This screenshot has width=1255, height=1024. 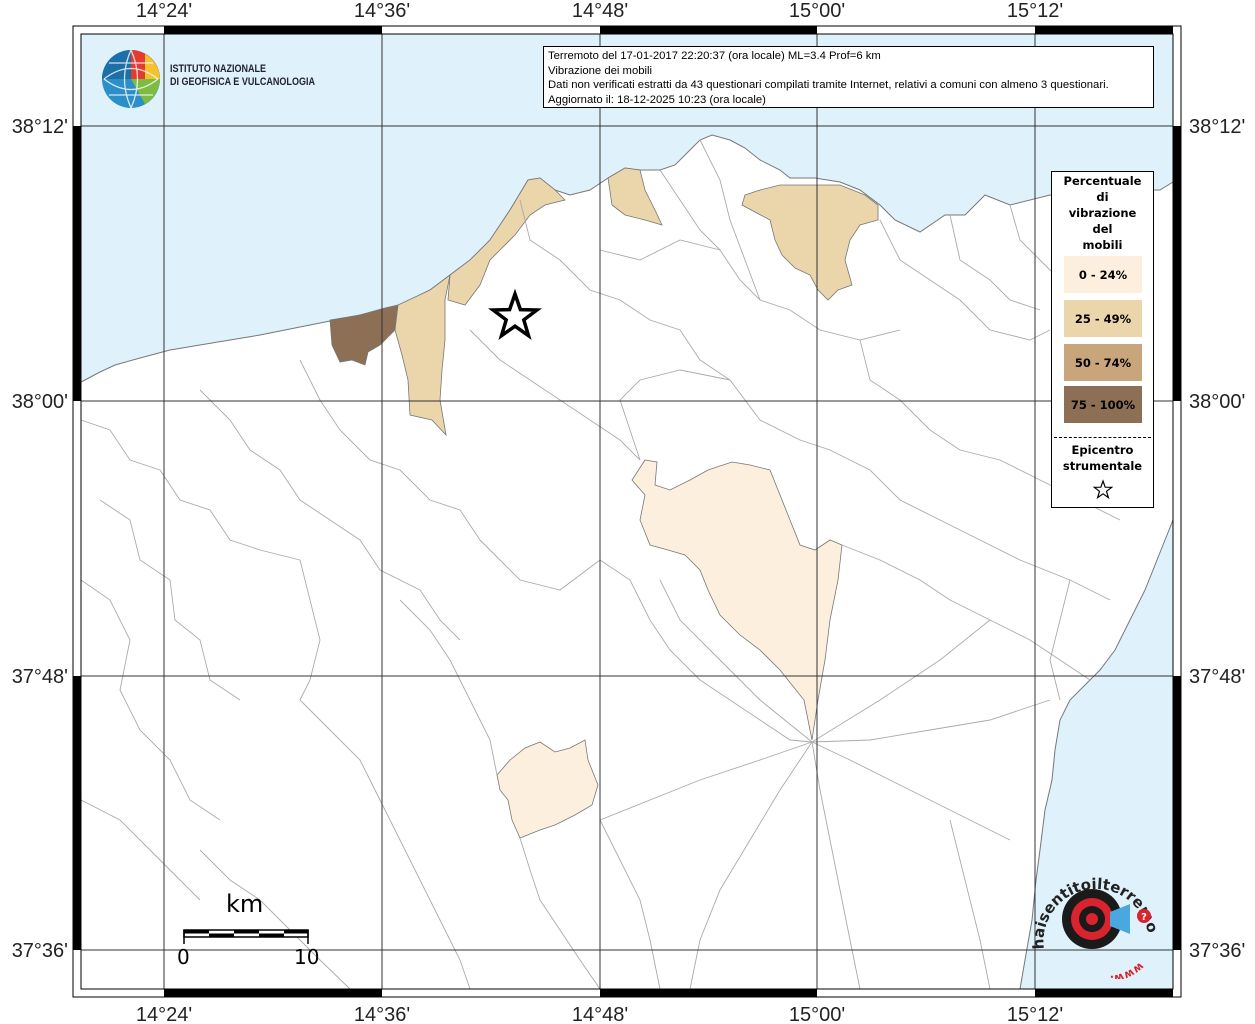 I want to click on legend-item-50-74: 50 - 74%, so click(x=1103, y=362).